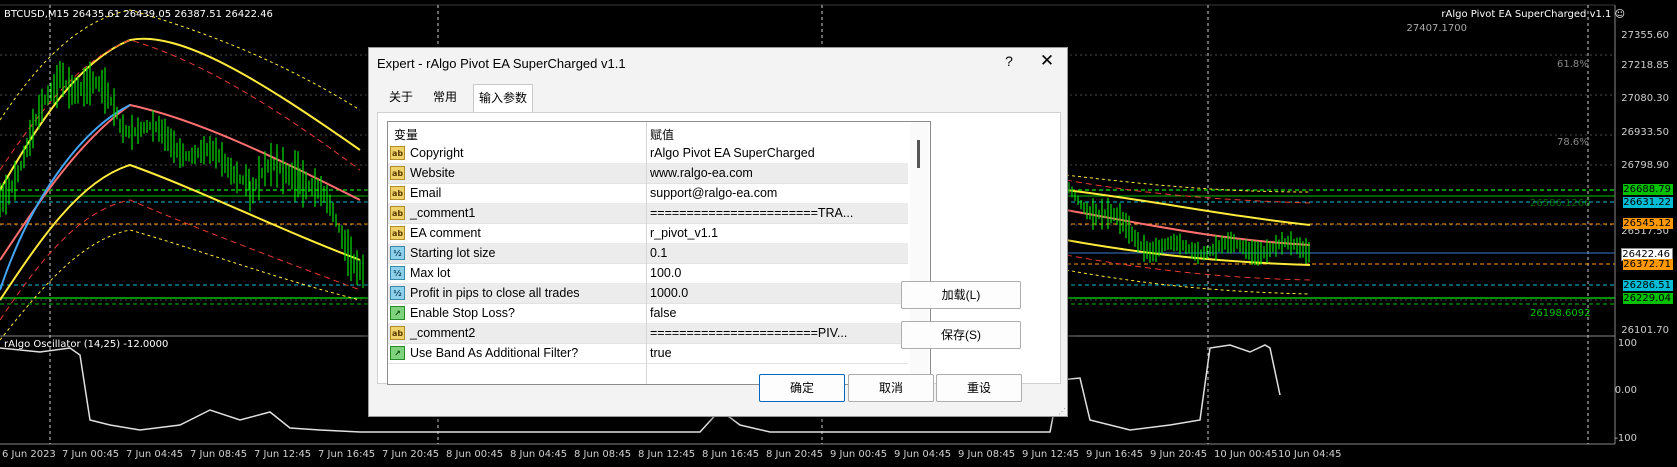 Image resolution: width=1677 pixels, height=467 pixels. Describe the element at coordinates (1115, 454) in the screenshot. I see `time-axis-label: 9 Jun 16:45` at that location.